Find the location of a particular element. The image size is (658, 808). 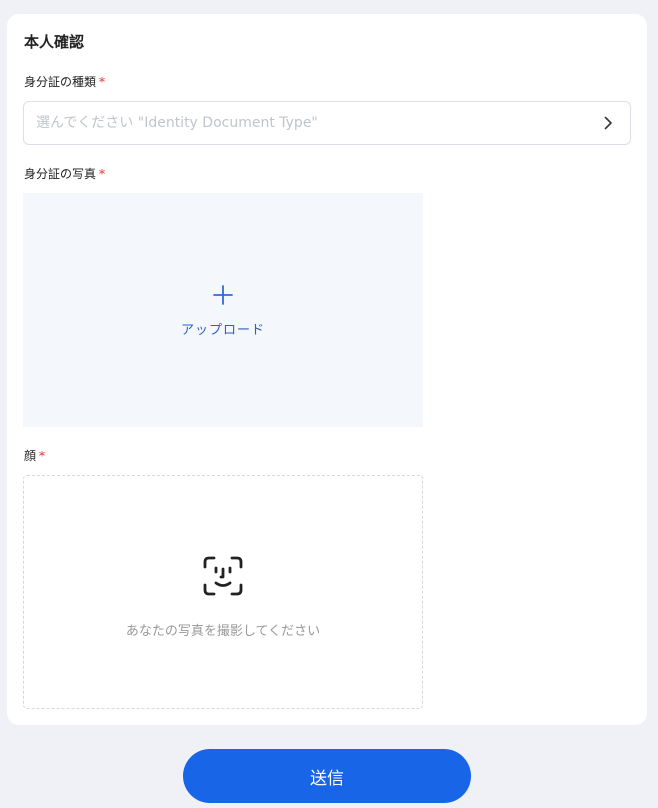

face-label: 顔 * is located at coordinates (34, 456).